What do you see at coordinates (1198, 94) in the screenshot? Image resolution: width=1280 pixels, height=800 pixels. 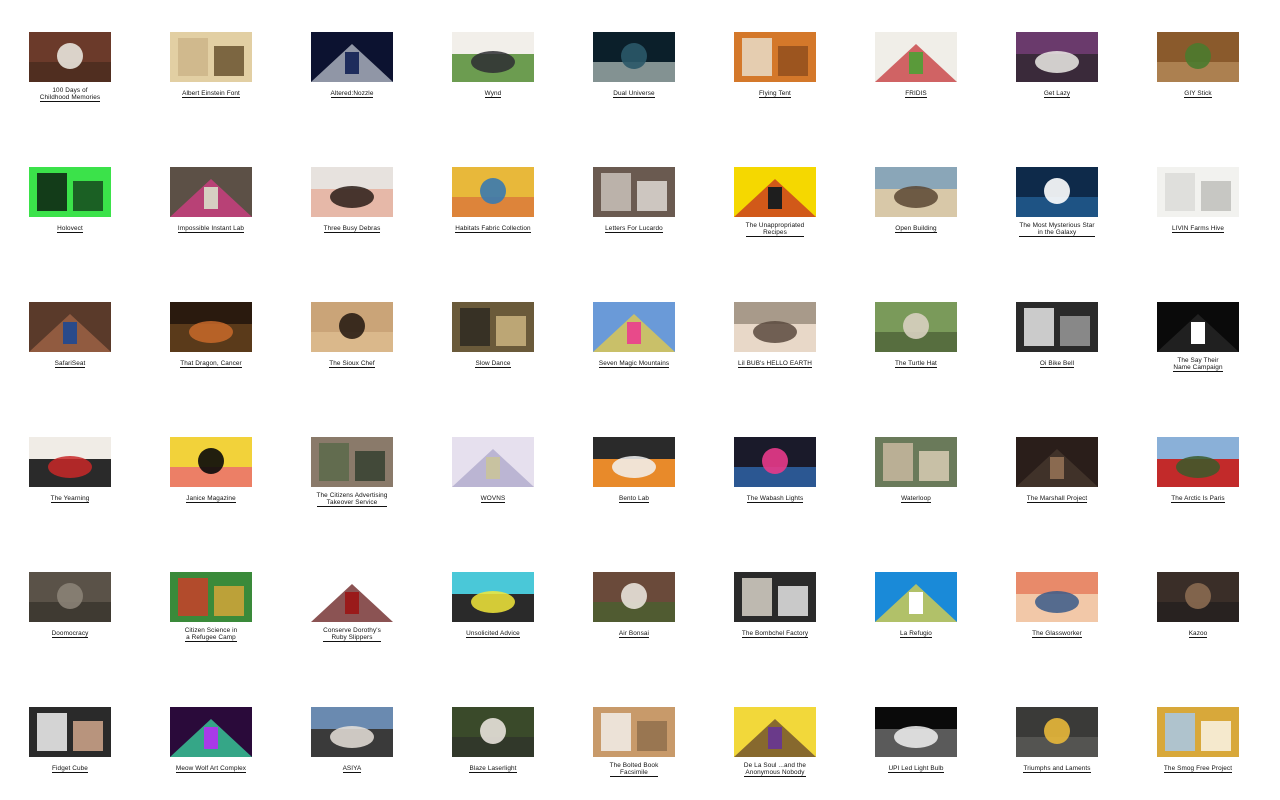 I see `project-title: GIY Stick` at bounding box center [1198, 94].